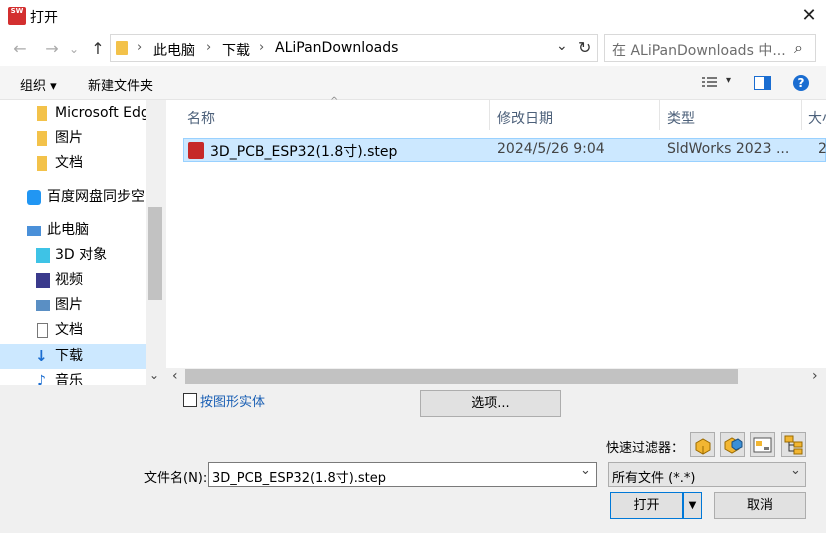 This screenshot has width=826, height=533. What do you see at coordinates (34, 197) in the screenshot?
I see `baidu-sync-icon` at bounding box center [34, 197].